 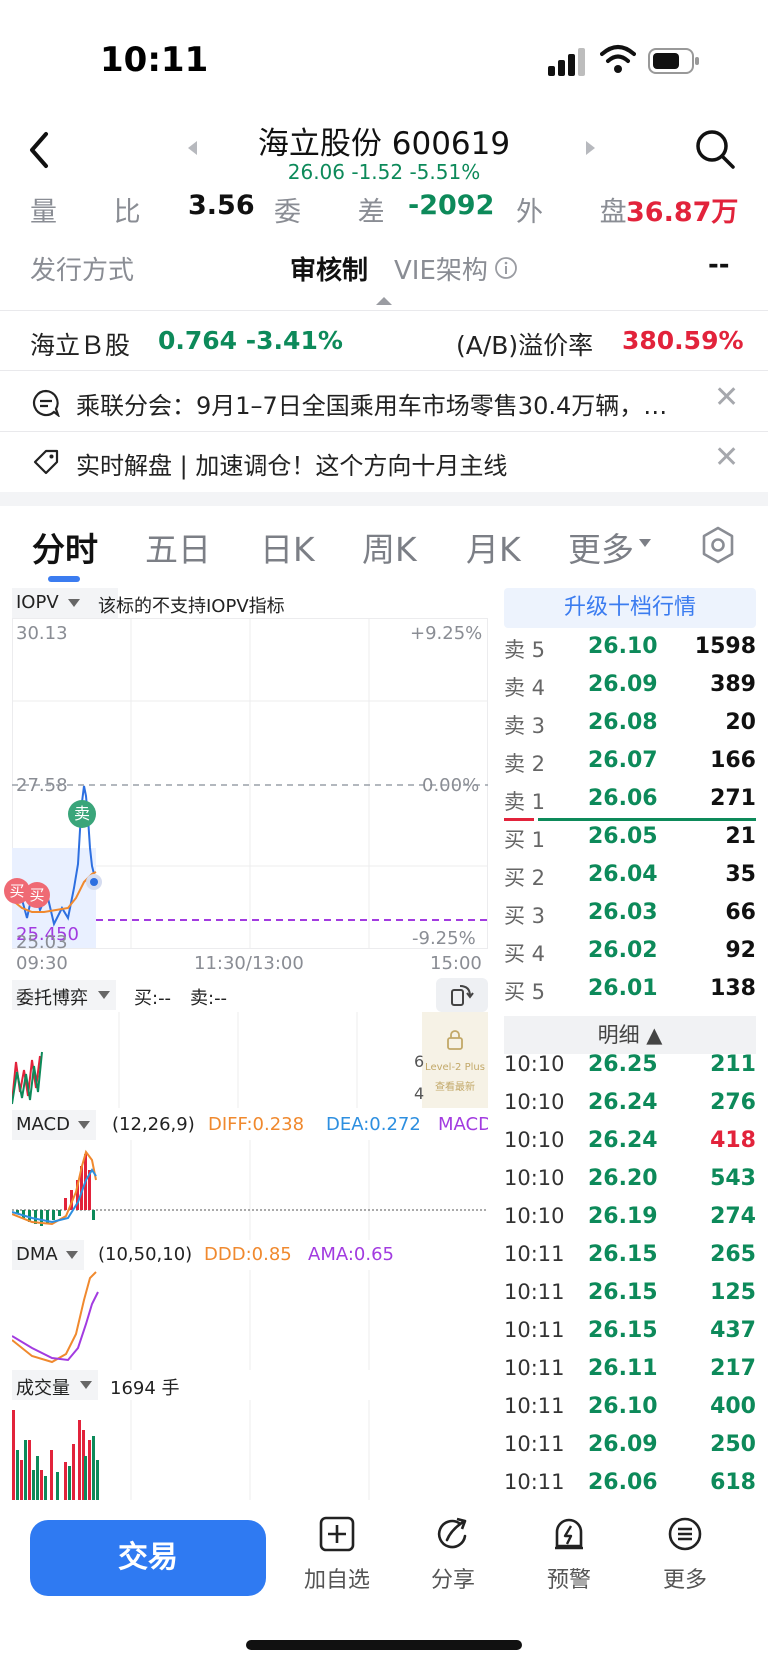 What do you see at coordinates (37, 895) in the screenshot?
I see `buy-marker: 买` at bounding box center [37, 895].